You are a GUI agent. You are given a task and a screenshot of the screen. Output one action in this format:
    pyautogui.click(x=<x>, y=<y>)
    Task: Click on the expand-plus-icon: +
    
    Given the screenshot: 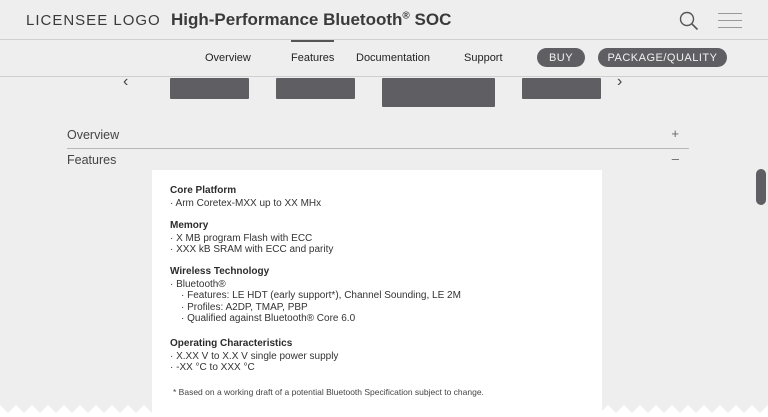 What is the action you would take?
    pyautogui.click(x=675, y=133)
    